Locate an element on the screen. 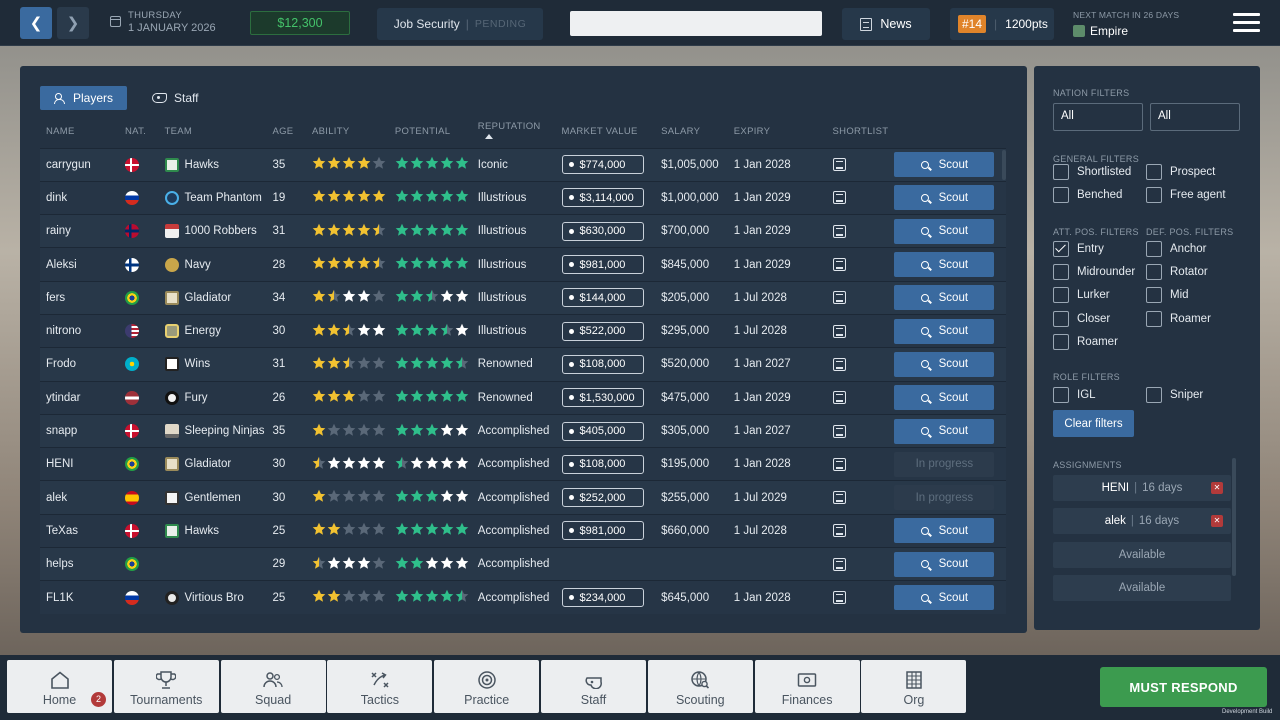 This screenshot has width=1280, height=720. column-header-shortlist: SHORTLIST is located at coordinates (858, 132).